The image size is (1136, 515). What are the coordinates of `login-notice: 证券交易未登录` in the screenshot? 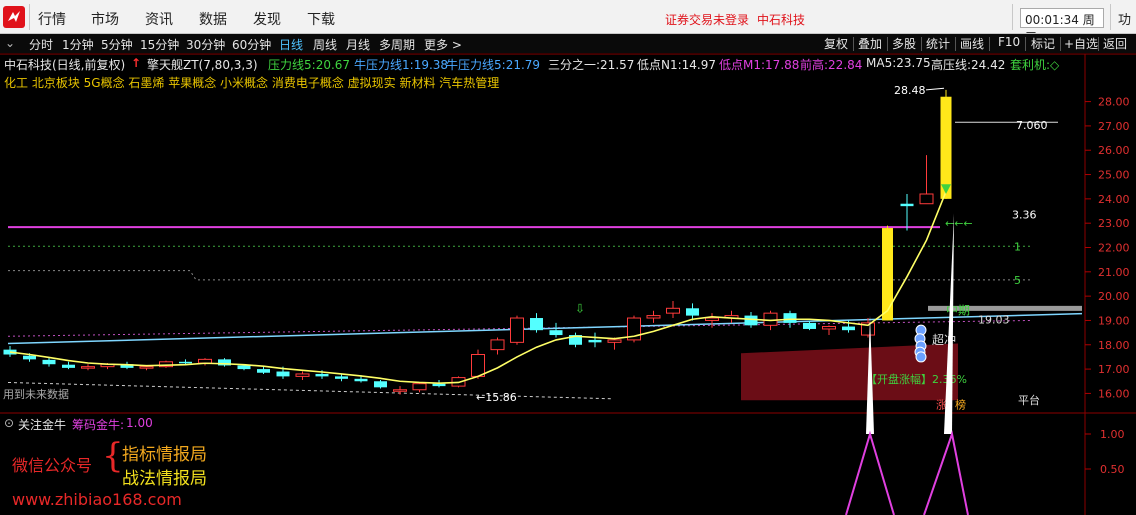 It's located at (707, 19).